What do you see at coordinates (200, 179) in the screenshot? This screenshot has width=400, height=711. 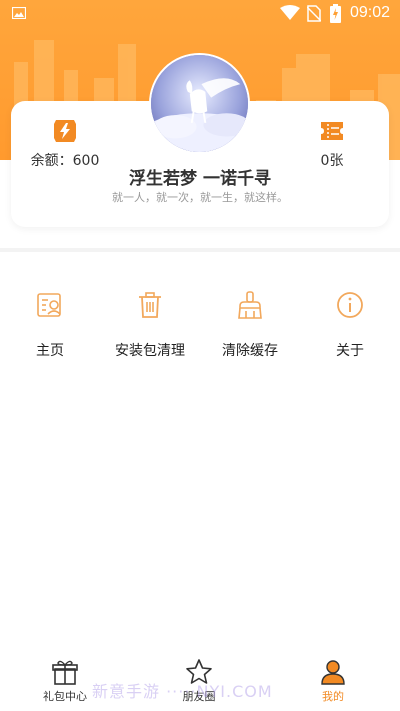 I see `username: 浮生若梦 一诺千寻` at bounding box center [200, 179].